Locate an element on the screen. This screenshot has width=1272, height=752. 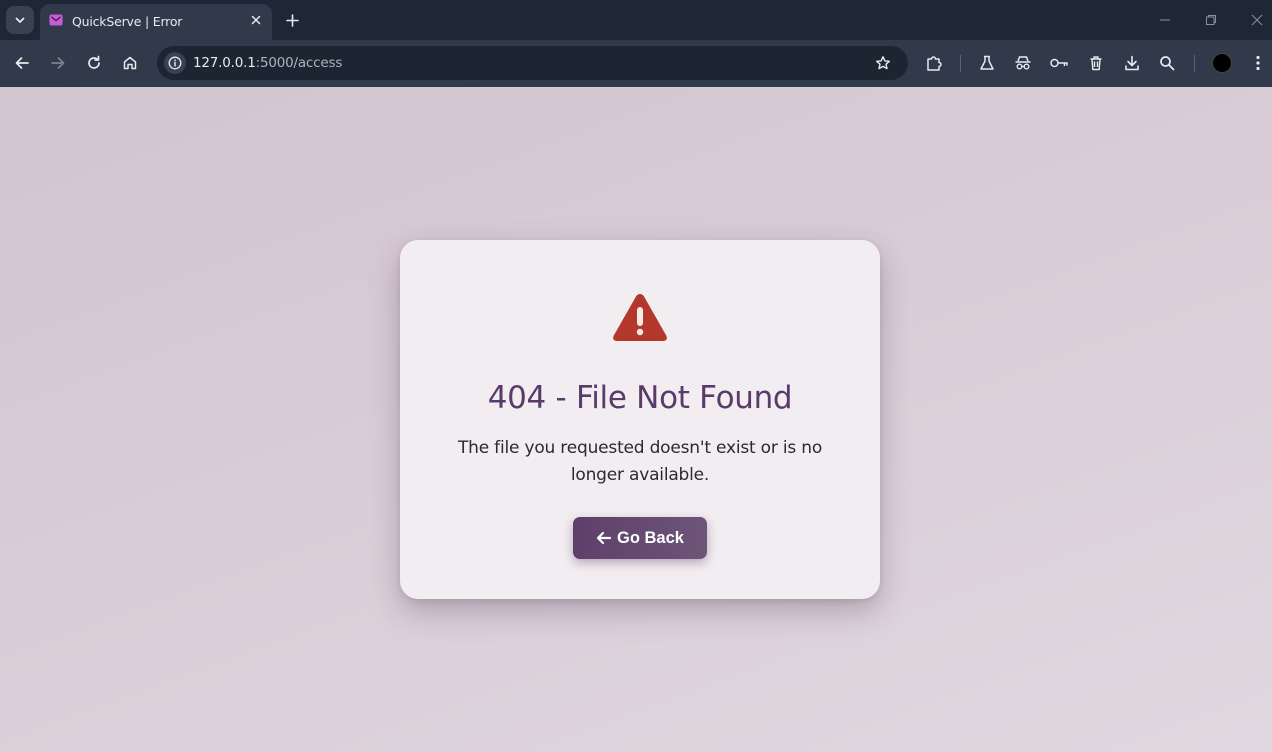
arrow-right-icon is located at coordinates (58, 63).